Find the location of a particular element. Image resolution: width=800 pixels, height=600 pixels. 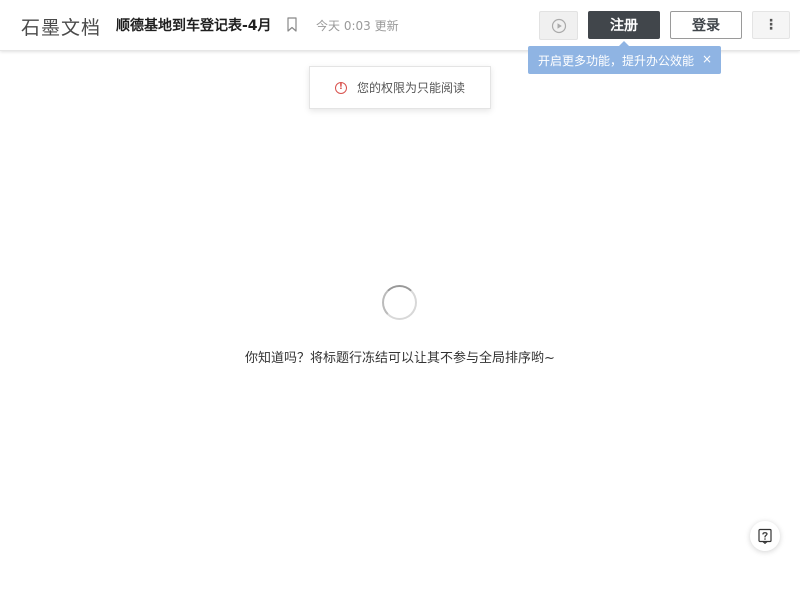

more-menu-button: ⋮ is located at coordinates (771, 25).